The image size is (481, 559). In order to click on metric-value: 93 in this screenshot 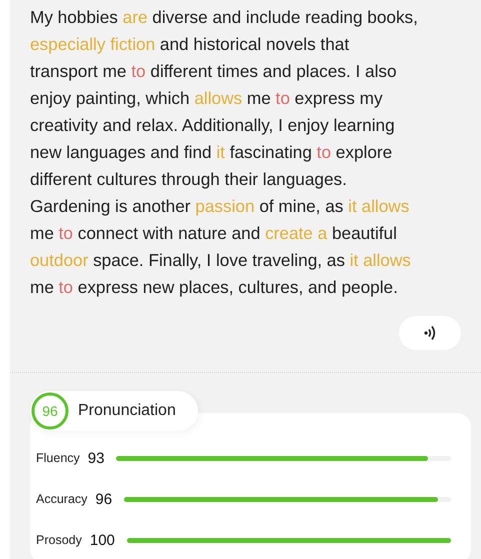, I will do `click(96, 458)`.